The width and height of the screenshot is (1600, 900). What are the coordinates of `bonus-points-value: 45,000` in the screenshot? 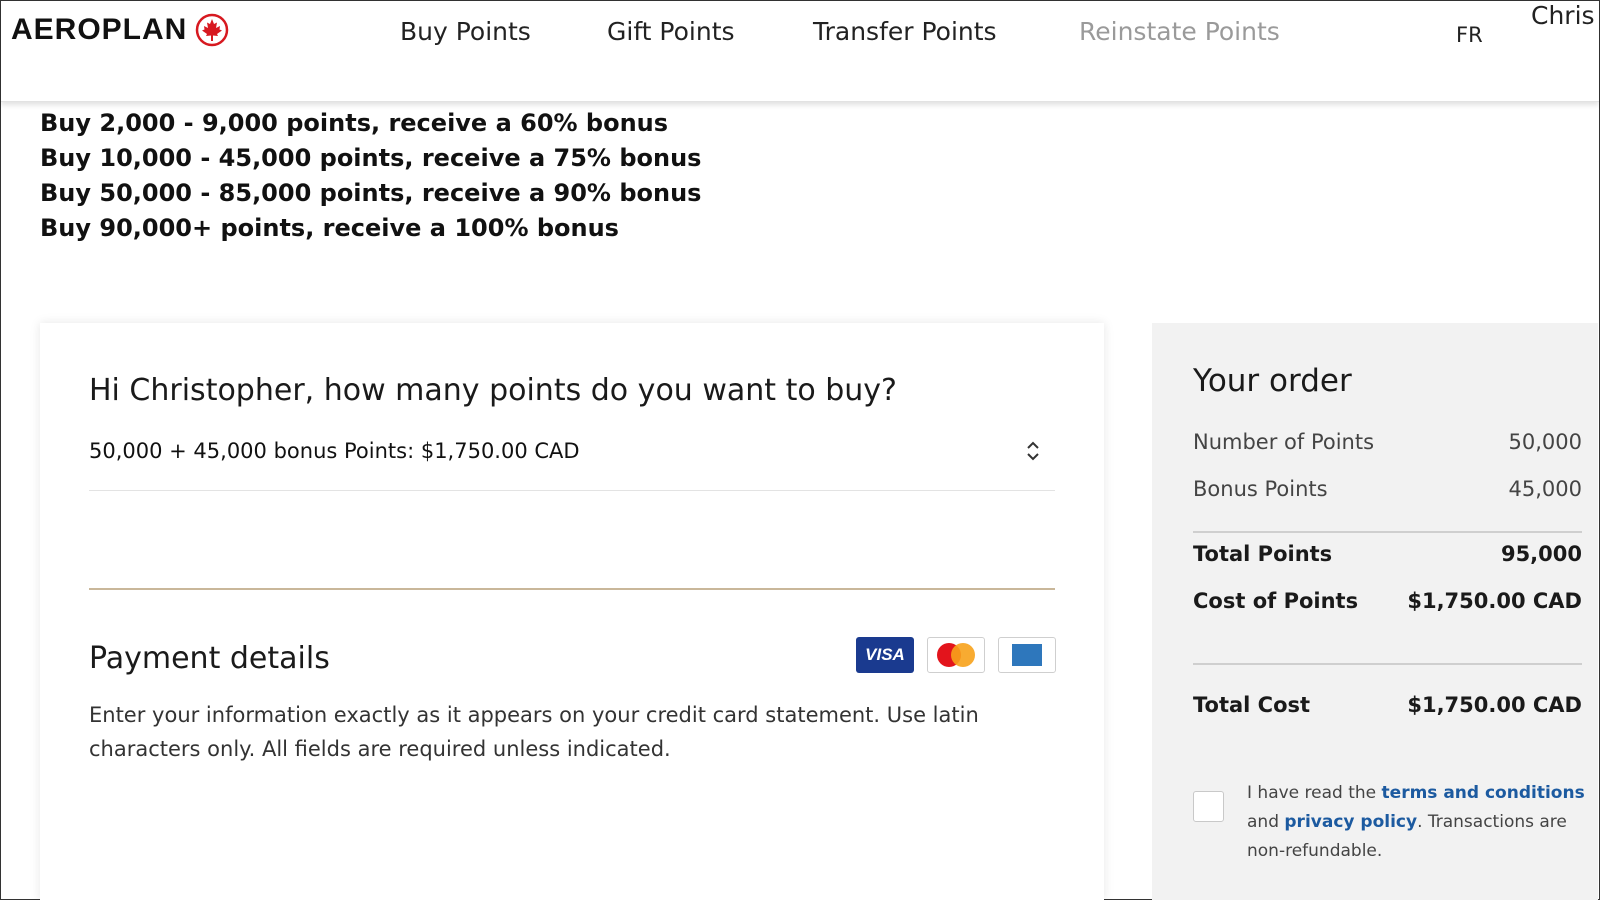 It's located at (1545, 489).